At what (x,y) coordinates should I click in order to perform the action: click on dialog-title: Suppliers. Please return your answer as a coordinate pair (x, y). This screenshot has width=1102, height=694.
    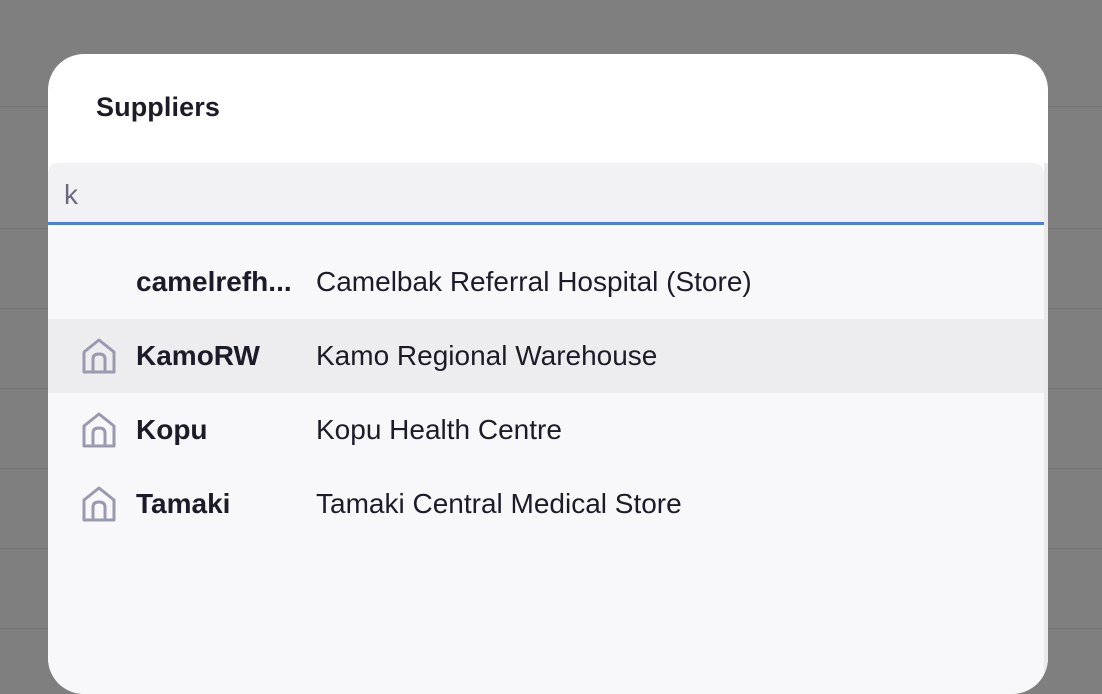
    Looking at the image, I should click on (158, 107).